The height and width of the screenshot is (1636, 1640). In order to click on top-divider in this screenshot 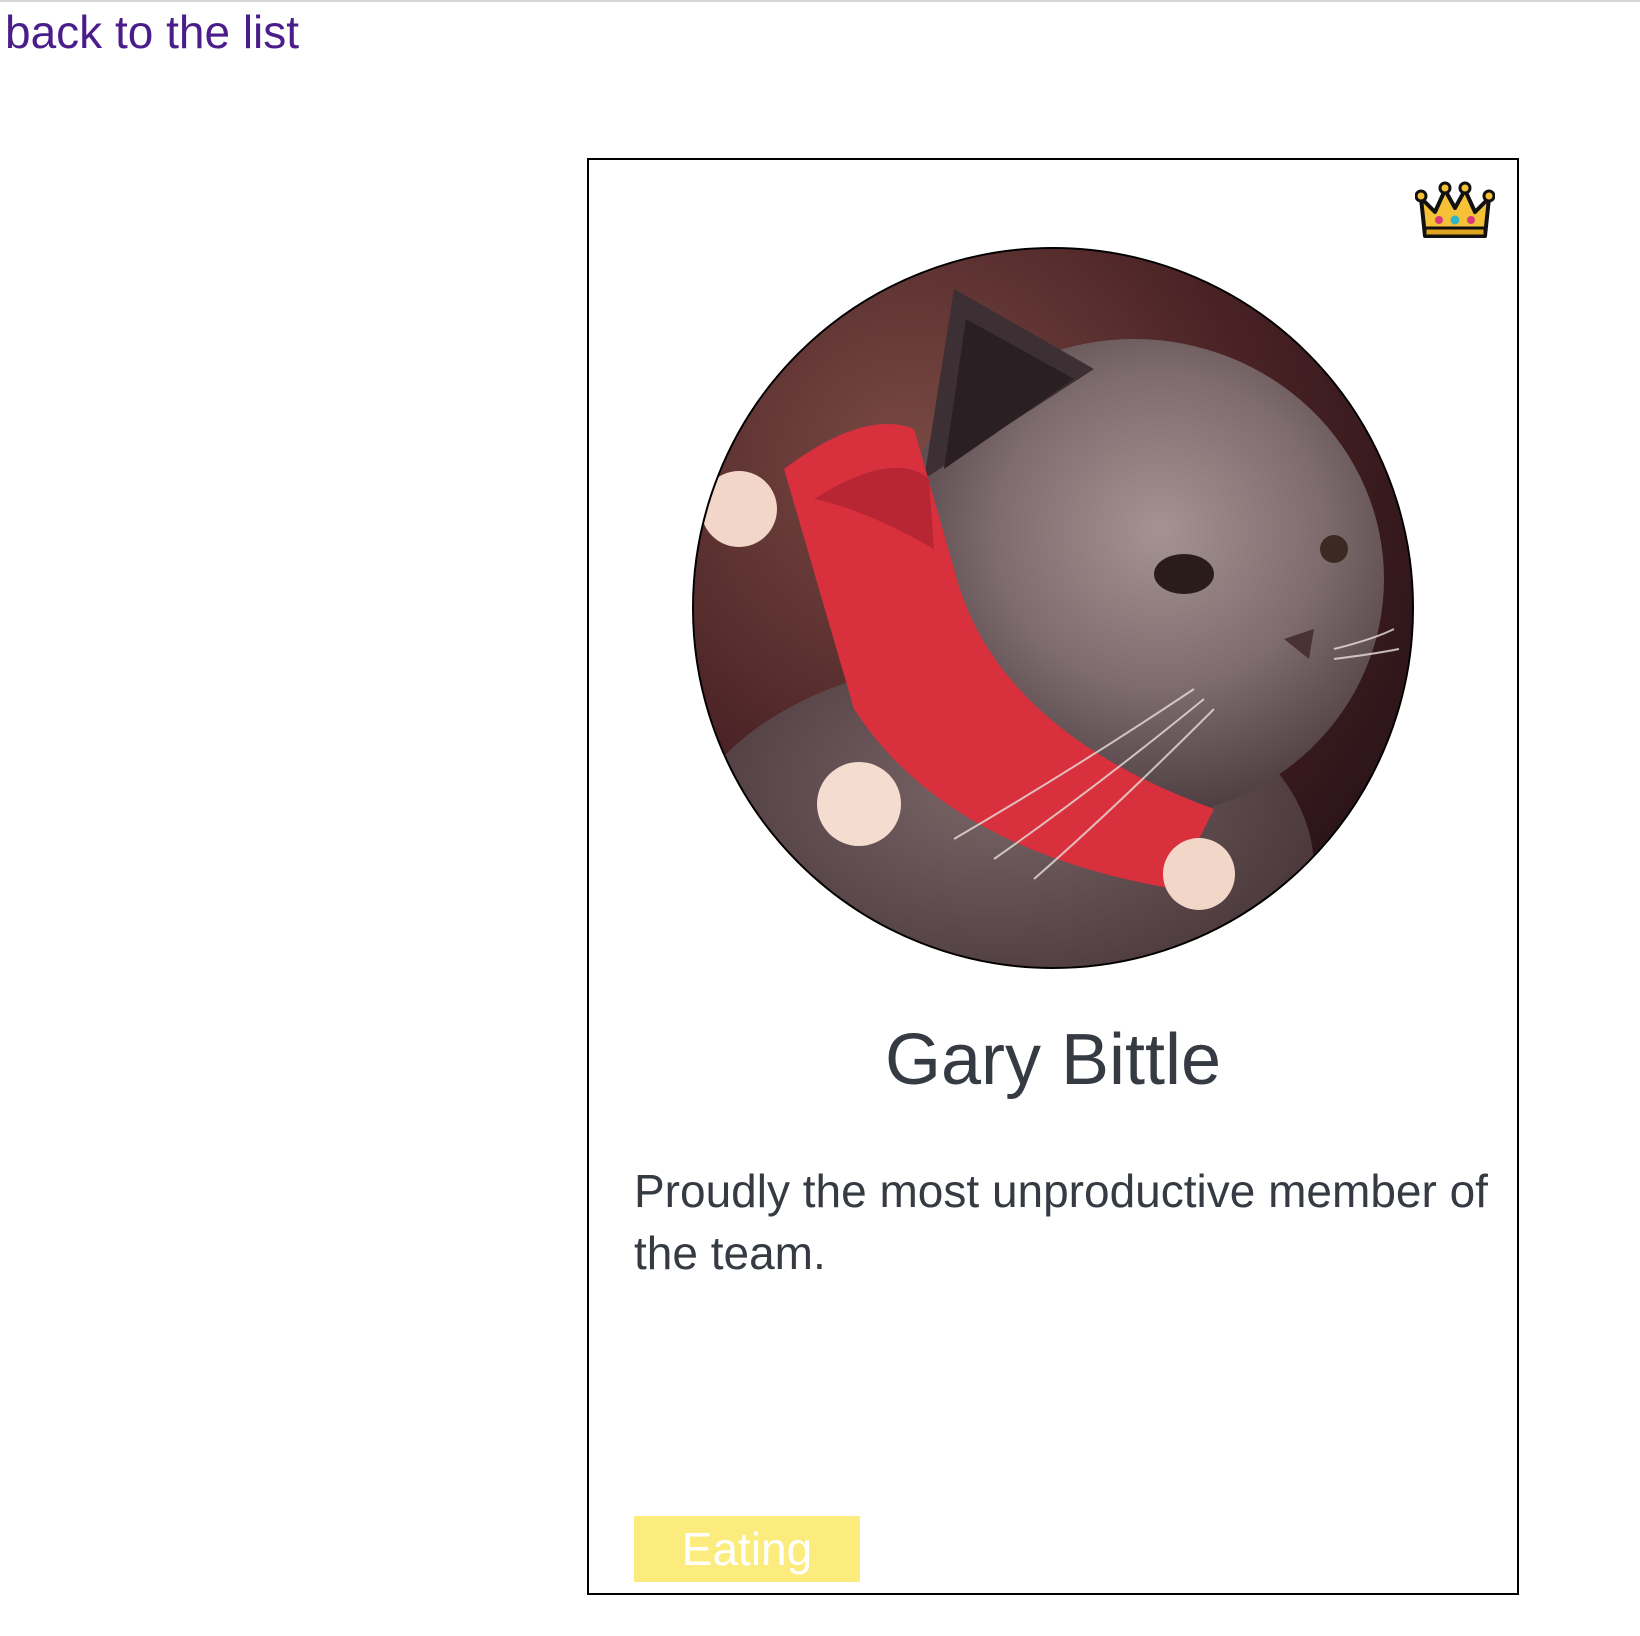, I will do `click(820, 1)`.